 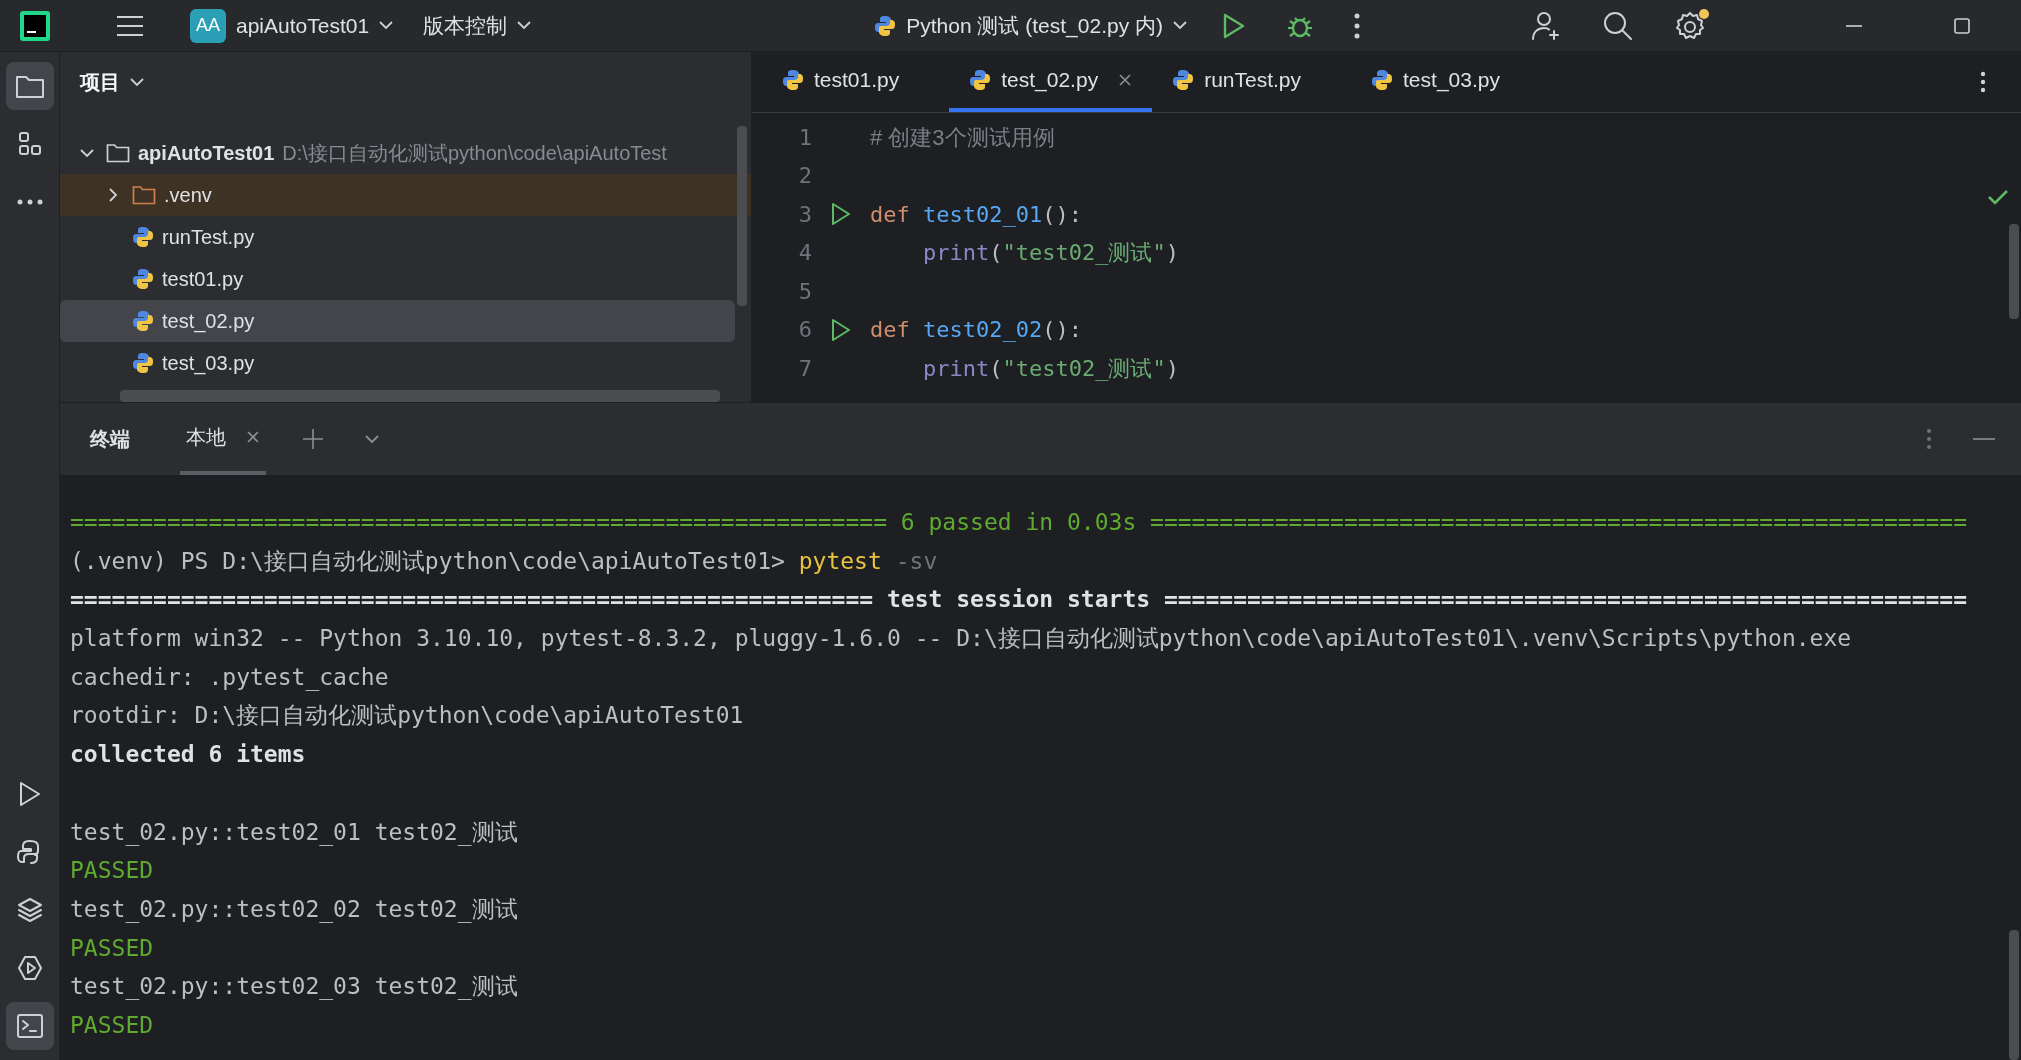 I want to click on terminal-tab: 本地, so click(x=223, y=439).